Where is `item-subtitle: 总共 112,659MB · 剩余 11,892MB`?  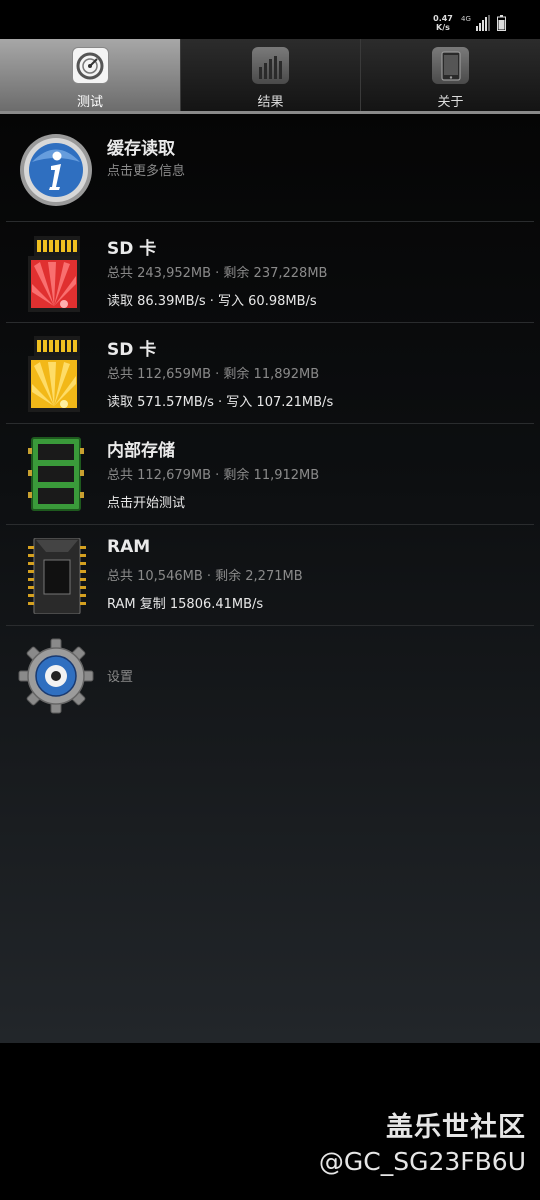 item-subtitle: 总共 112,659MB · 剩余 11,892MB is located at coordinates (213, 374).